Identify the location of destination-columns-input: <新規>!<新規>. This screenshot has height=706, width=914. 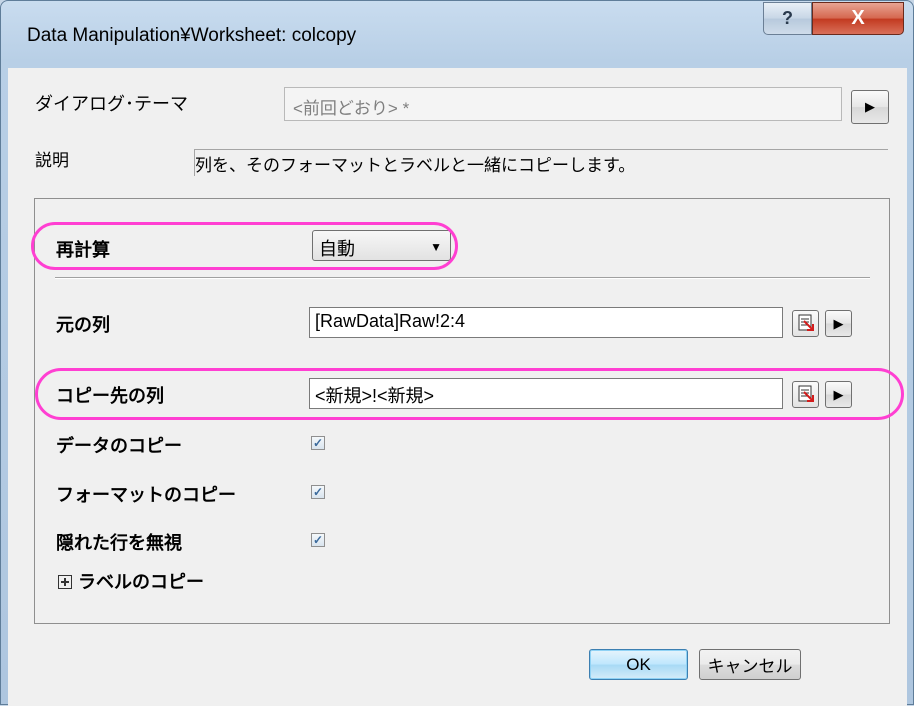
(546, 393).